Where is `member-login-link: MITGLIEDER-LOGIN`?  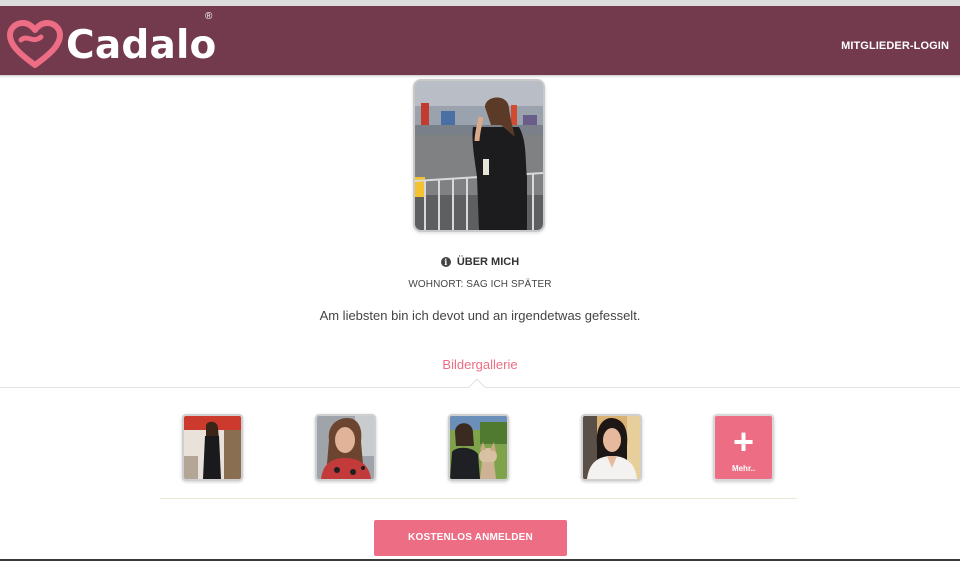 member-login-link: MITGLIEDER-LOGIN is located at coordinates (895, 46).